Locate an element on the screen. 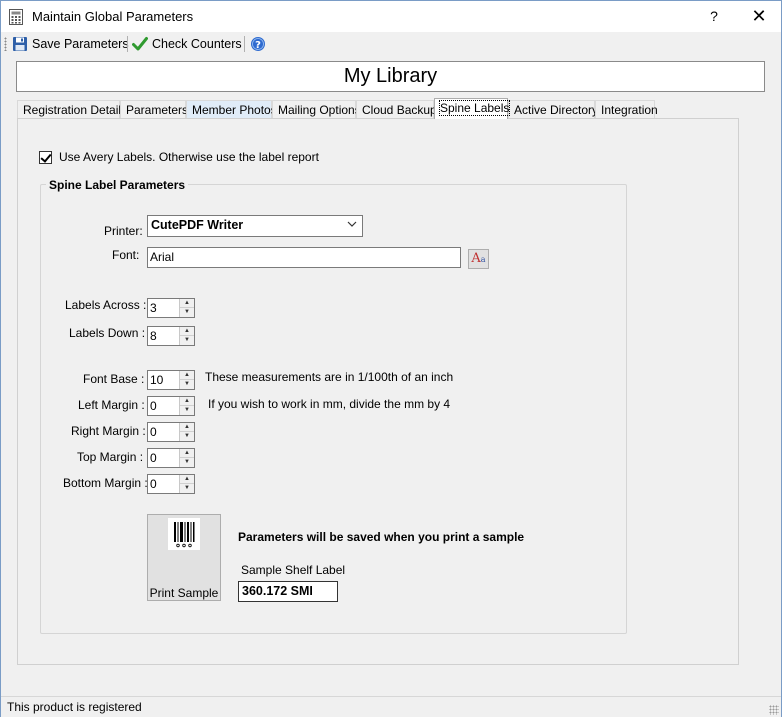 This screenshot has width=782, height=717. bottom-margin-label: Bottom Margin : is located at coordinates (105, 483).